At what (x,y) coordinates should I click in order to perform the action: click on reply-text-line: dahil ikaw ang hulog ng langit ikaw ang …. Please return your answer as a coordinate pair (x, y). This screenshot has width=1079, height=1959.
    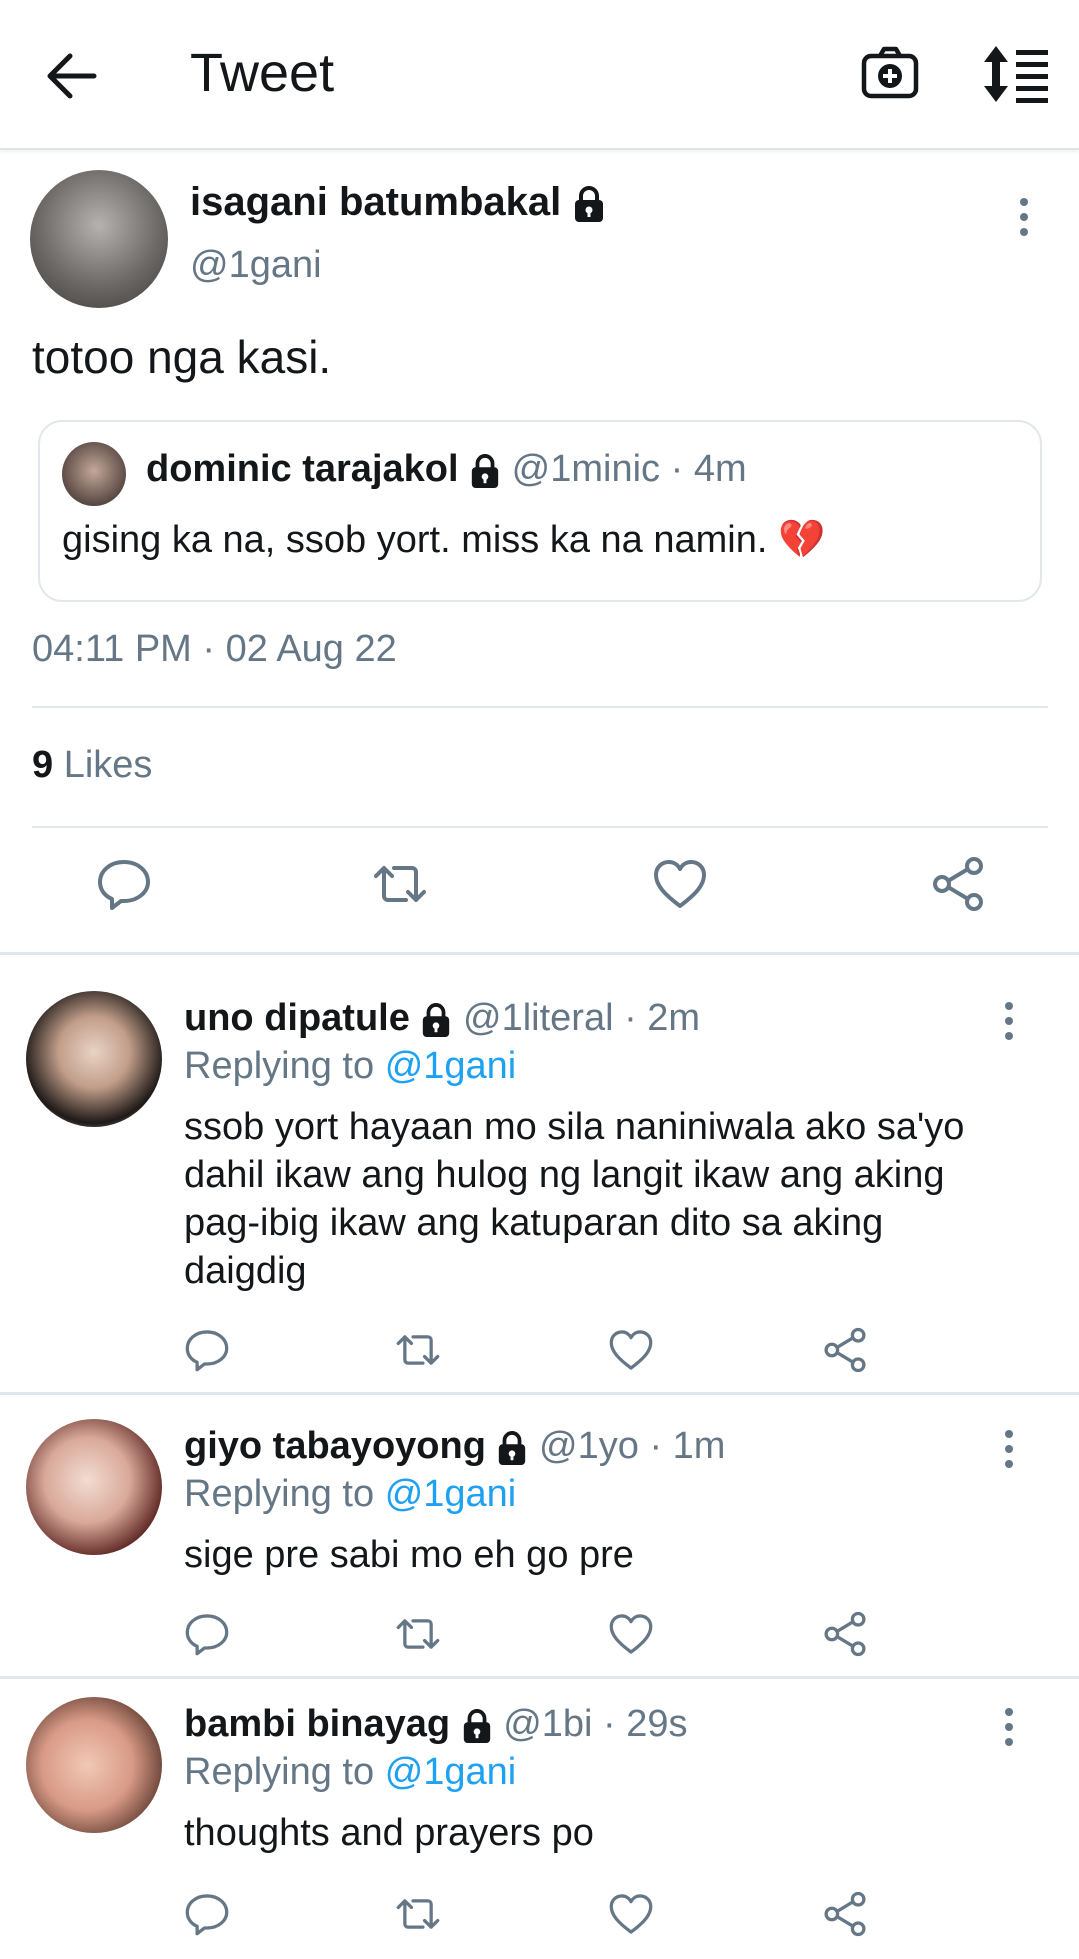
    Looking at the image, I should click on (564, 1175).